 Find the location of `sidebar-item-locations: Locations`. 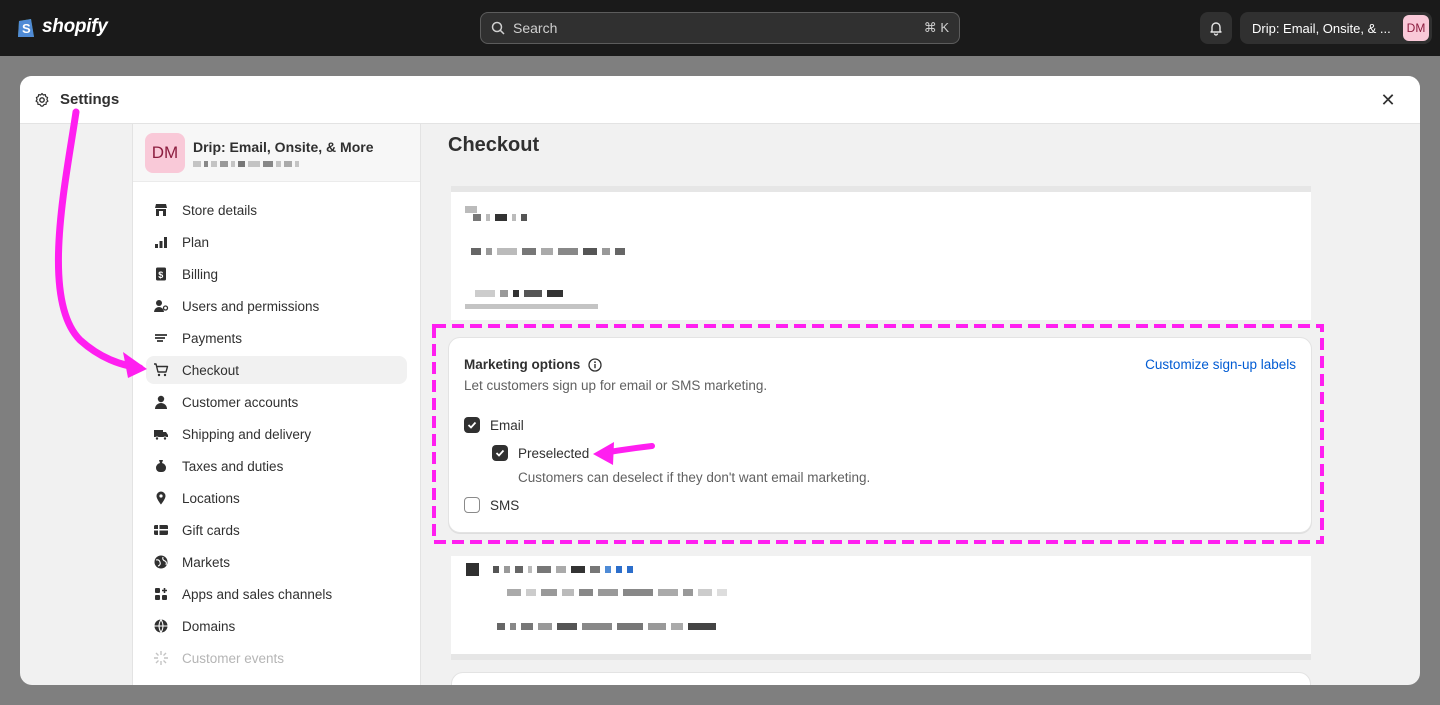

sidebar-item-locations: Locations is located at coordinates (276, 498).